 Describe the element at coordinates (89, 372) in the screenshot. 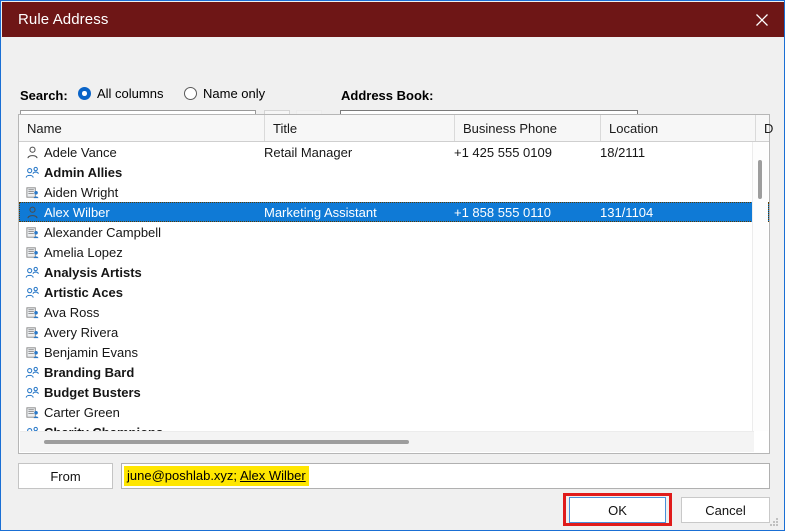

I see `row-name-label: Branding Bard` at that location.